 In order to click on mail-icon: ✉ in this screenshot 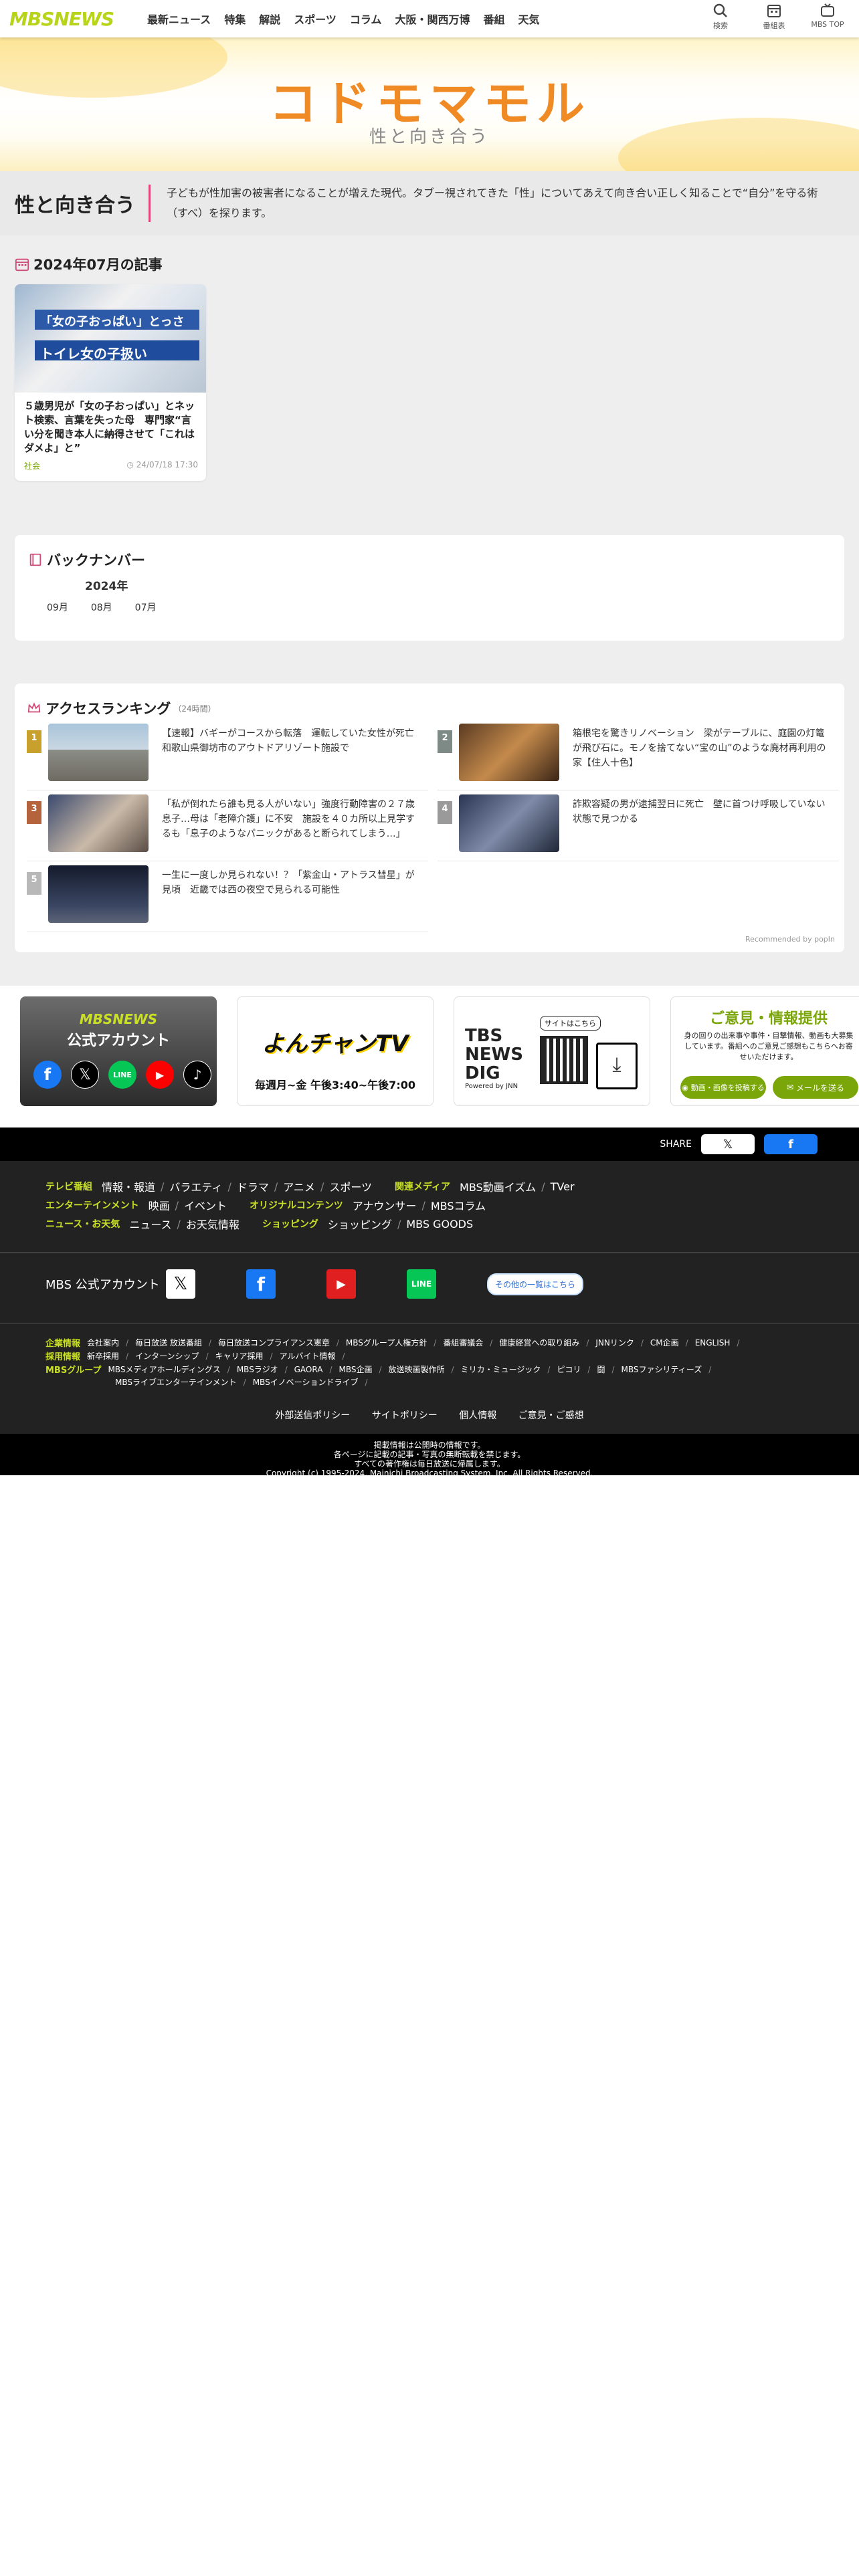, I will do `click(790, 1088)`.